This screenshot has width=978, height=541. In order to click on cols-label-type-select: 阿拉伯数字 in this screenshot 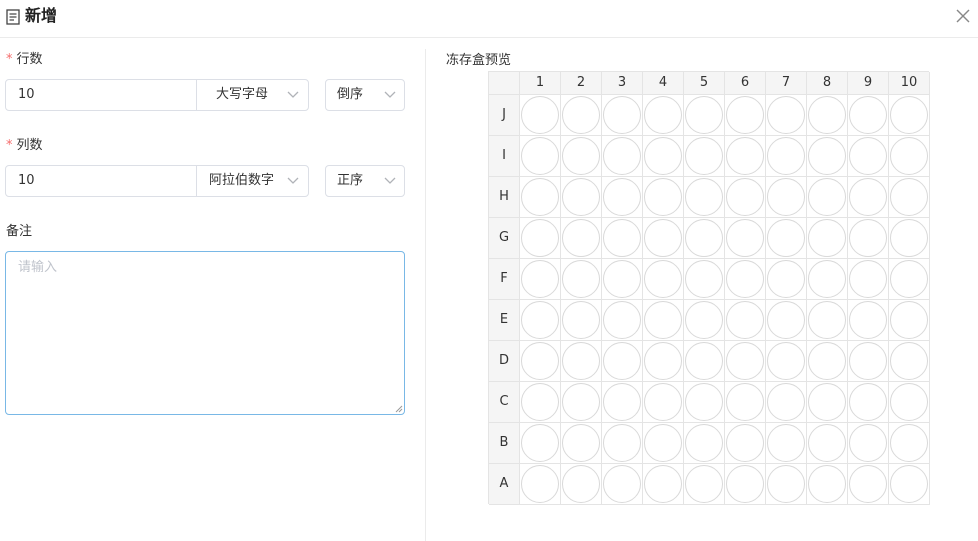, I will do `click(252, 181)`.